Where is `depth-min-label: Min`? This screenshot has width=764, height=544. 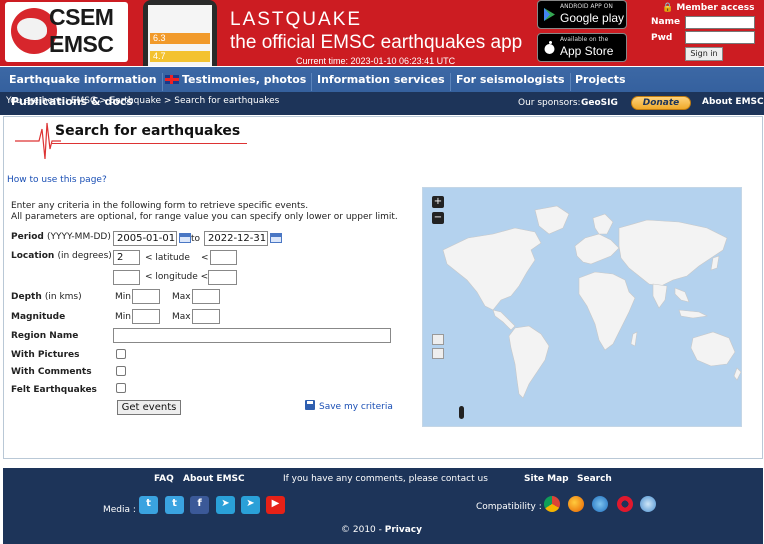
depth-min-label: Min is located at coordinates (123, 297).